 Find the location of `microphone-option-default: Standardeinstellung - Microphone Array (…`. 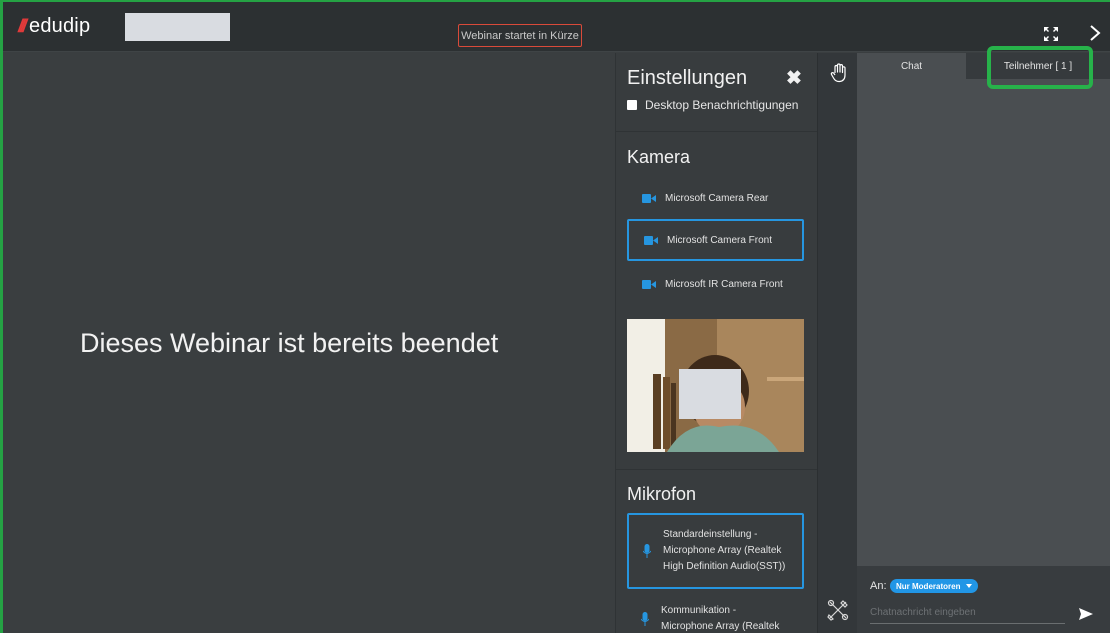

microphone-option-default: Standardeinstellung - Microphone Array (… is located at coordinates (715, 551).